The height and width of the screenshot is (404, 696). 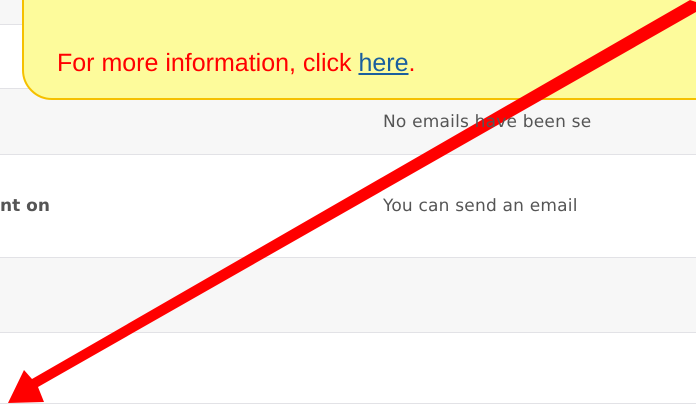 What do you see at coordinates (236, 63) in the screenshot?
I see `info-text: For more information, click here.` at bounding box center [236, 63].